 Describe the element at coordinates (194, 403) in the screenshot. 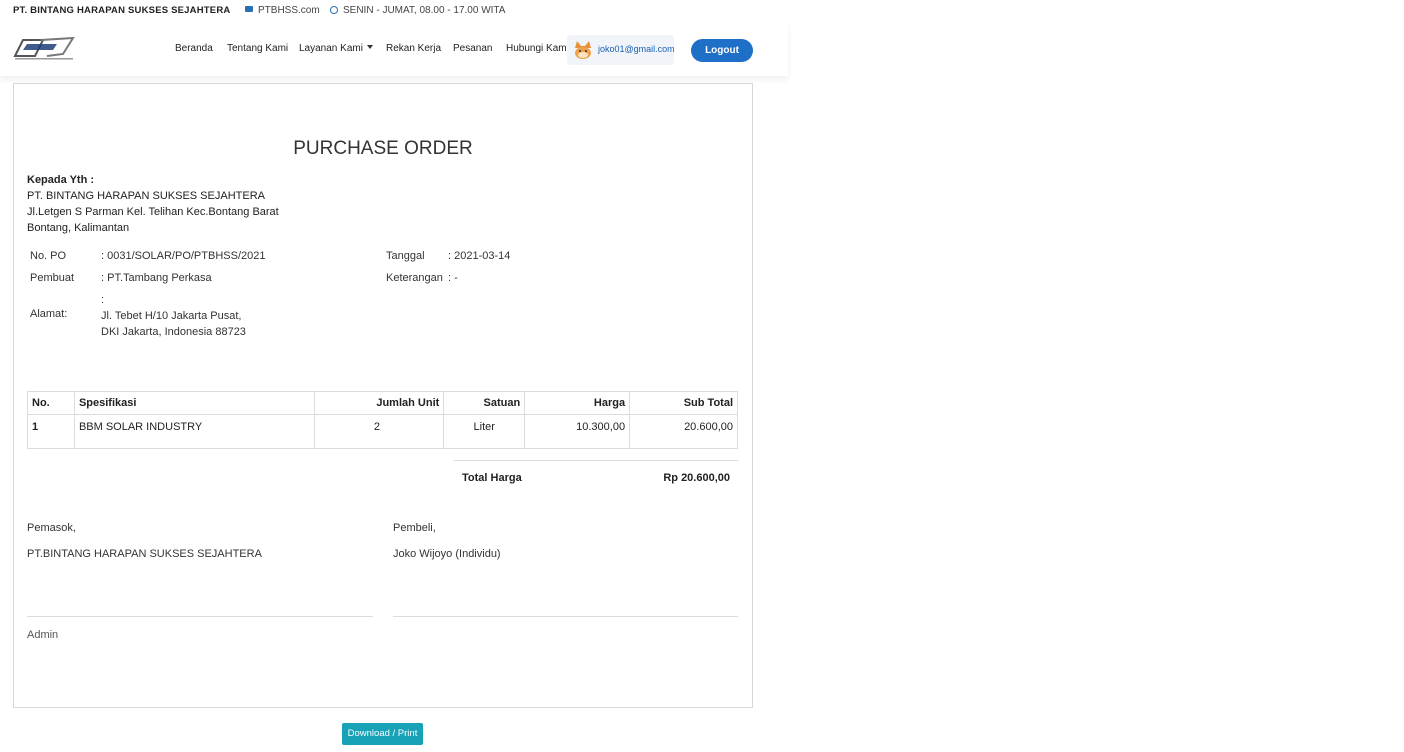

I see `col-spesifikasi: Spesifikasi` at that location.